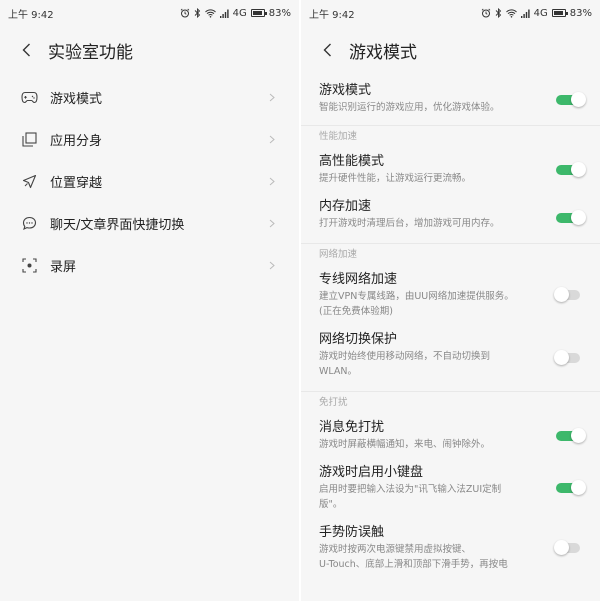 The width and height of the screenshot is (600, 601). What do you see at coordinates (450, 99) in the screenshot?
I see `setting-game-mode: 游戏模式 智能识别运行的游戏应用，优化游戏体验。` at bounding box center [450, 99].